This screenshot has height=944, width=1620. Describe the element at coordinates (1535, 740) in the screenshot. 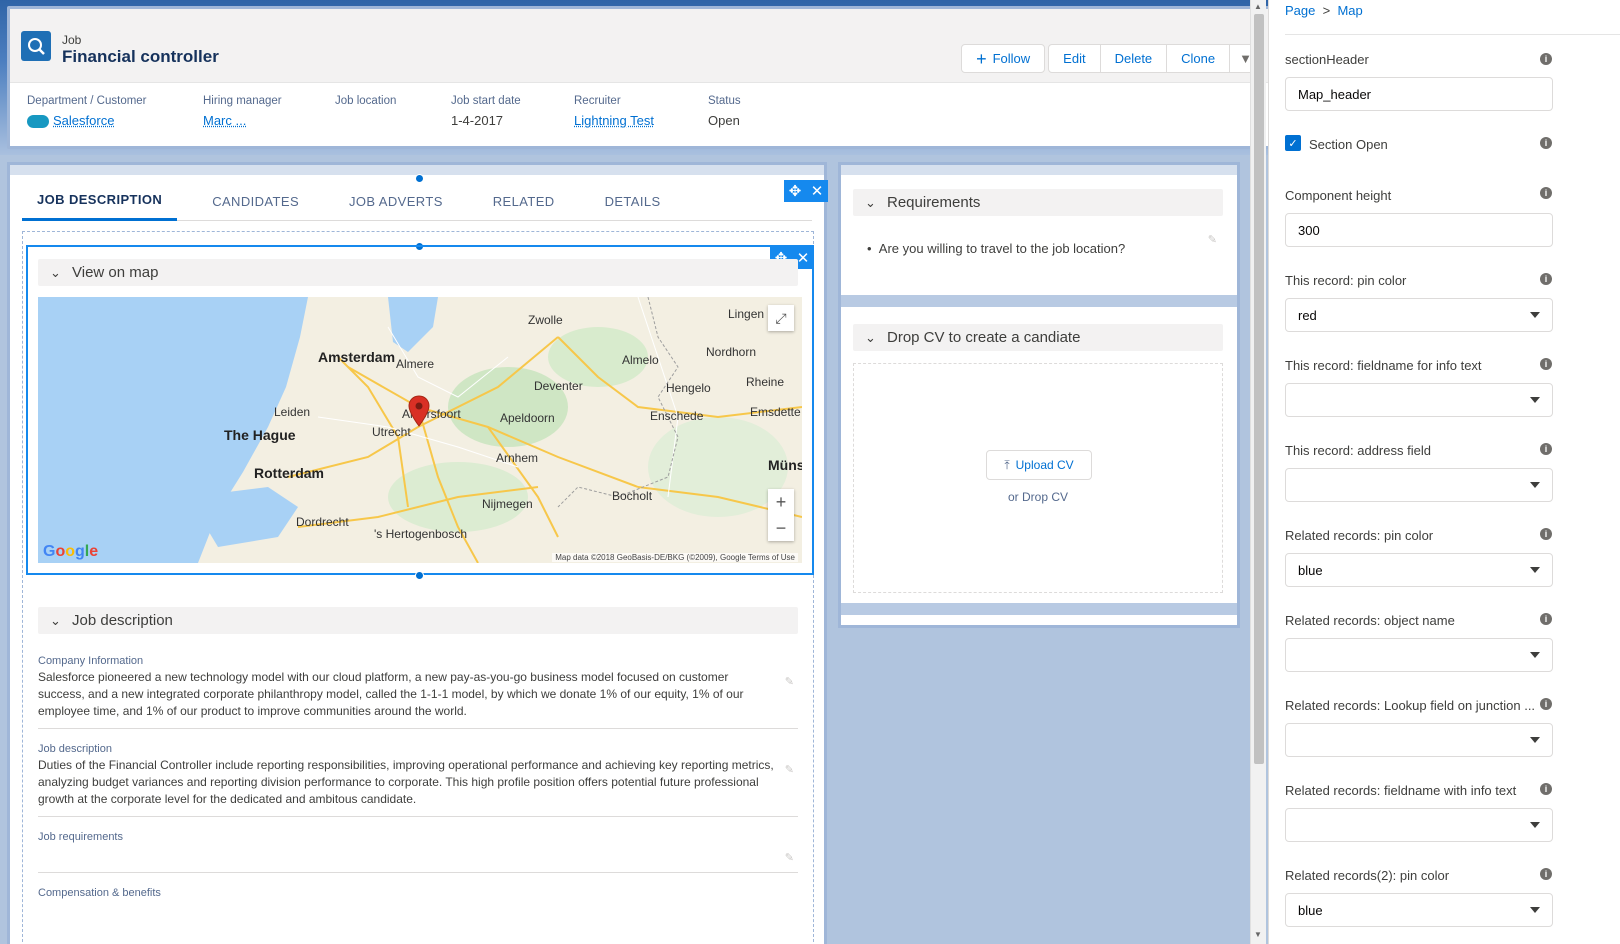

I see `chevron-down-icon` at that location.